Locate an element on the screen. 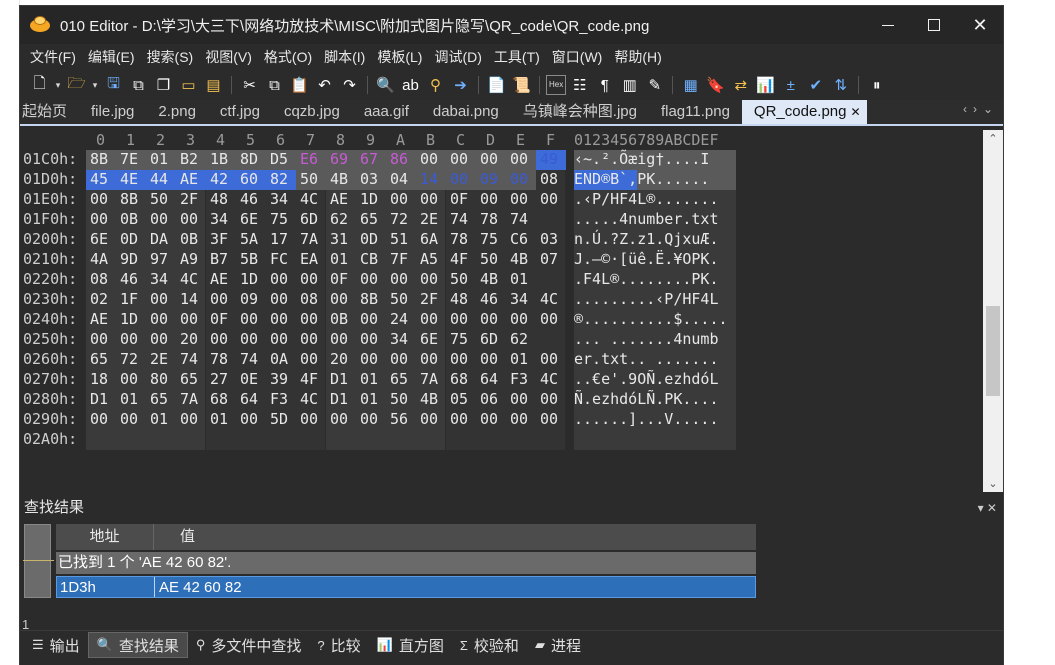 The height and width of the screenshot is (665, 1055). hex-byte: DA is located at coordinates (163, 239).